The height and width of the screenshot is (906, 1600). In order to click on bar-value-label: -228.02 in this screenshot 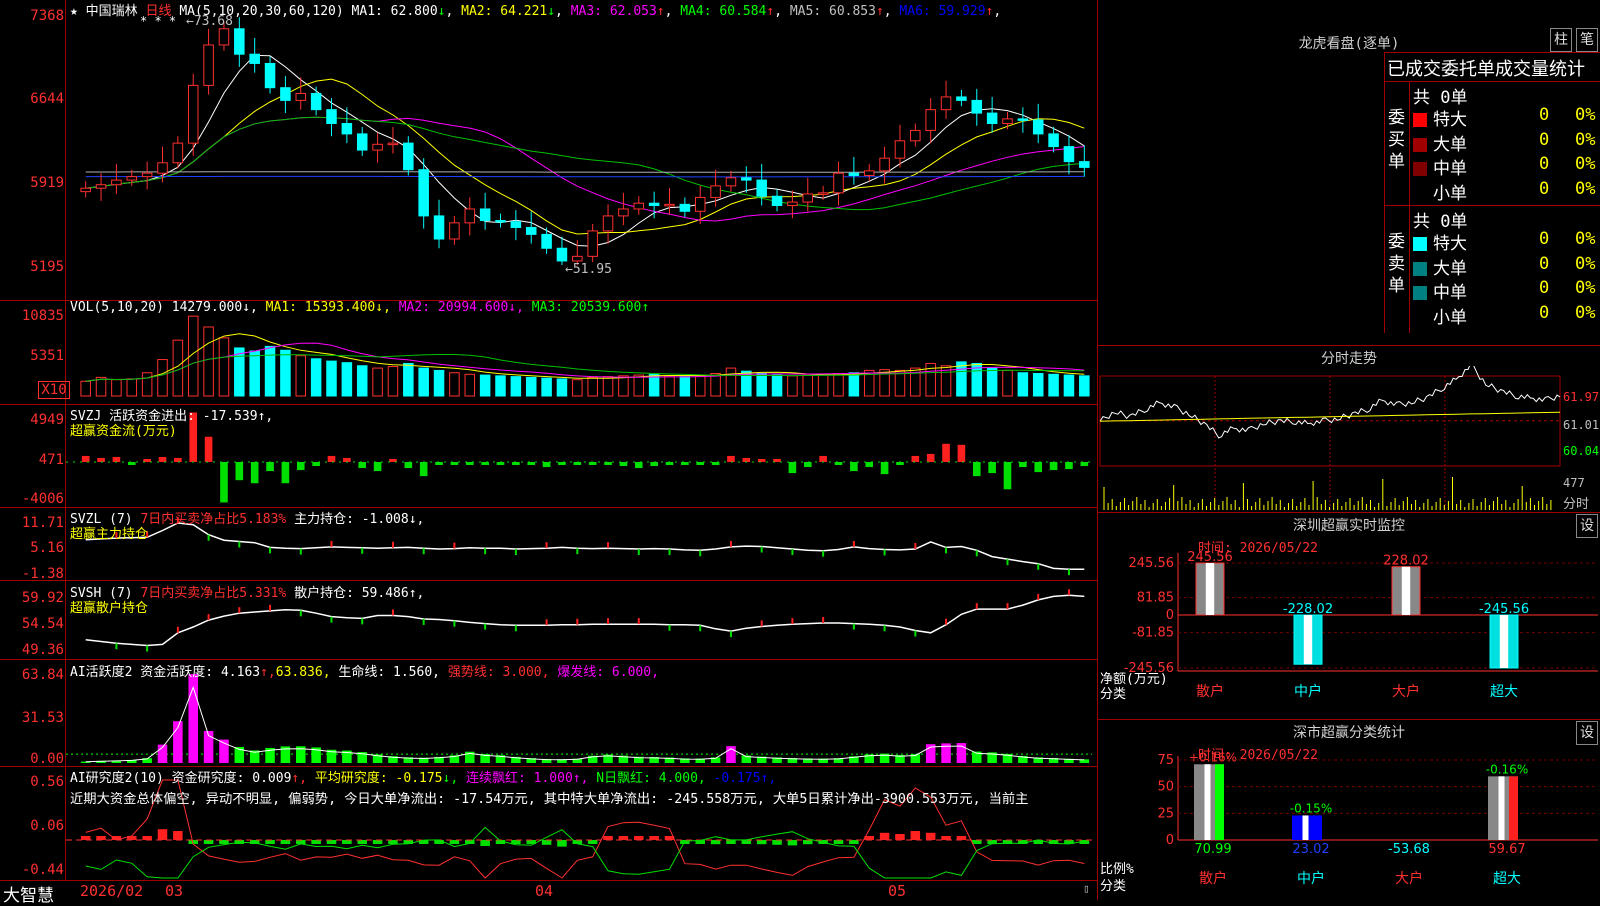, I will do `click(1308, 609)`.